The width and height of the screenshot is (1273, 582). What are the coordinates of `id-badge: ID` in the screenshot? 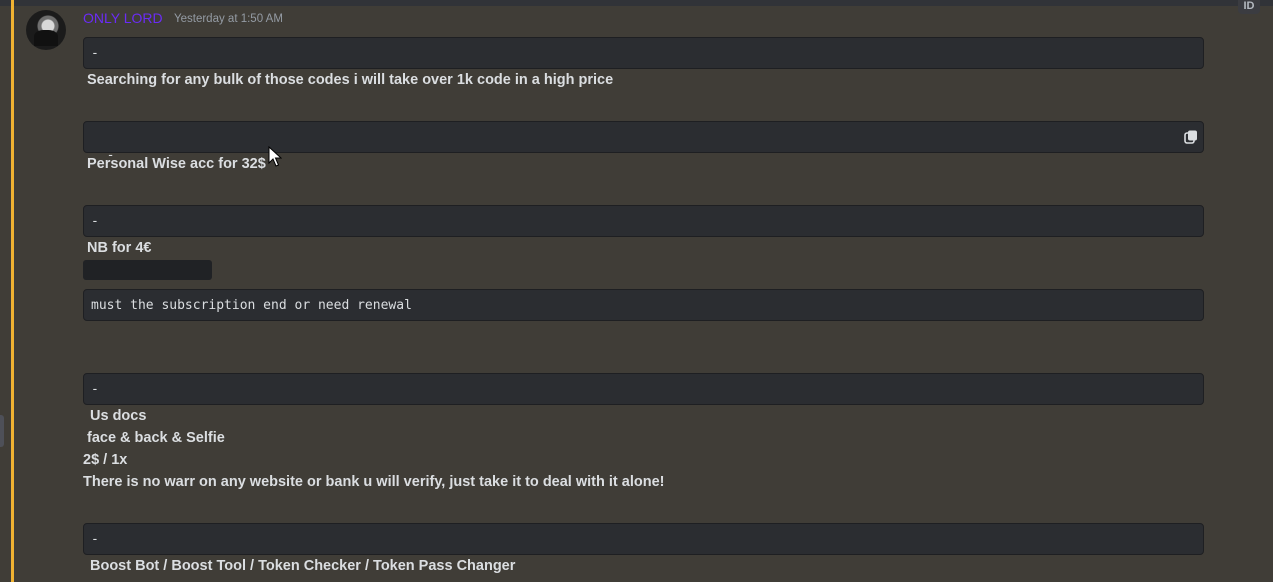 It's located at (1249, 7).